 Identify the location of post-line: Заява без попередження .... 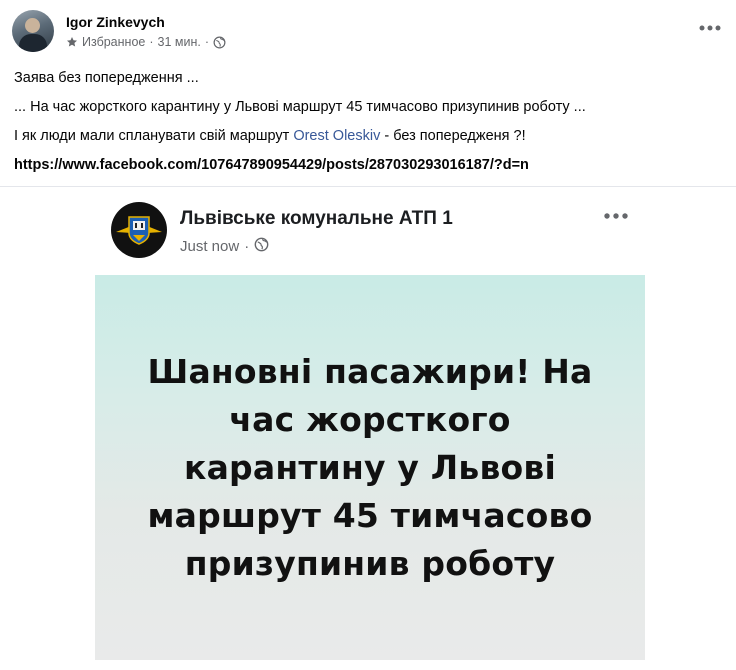
(106, 78).